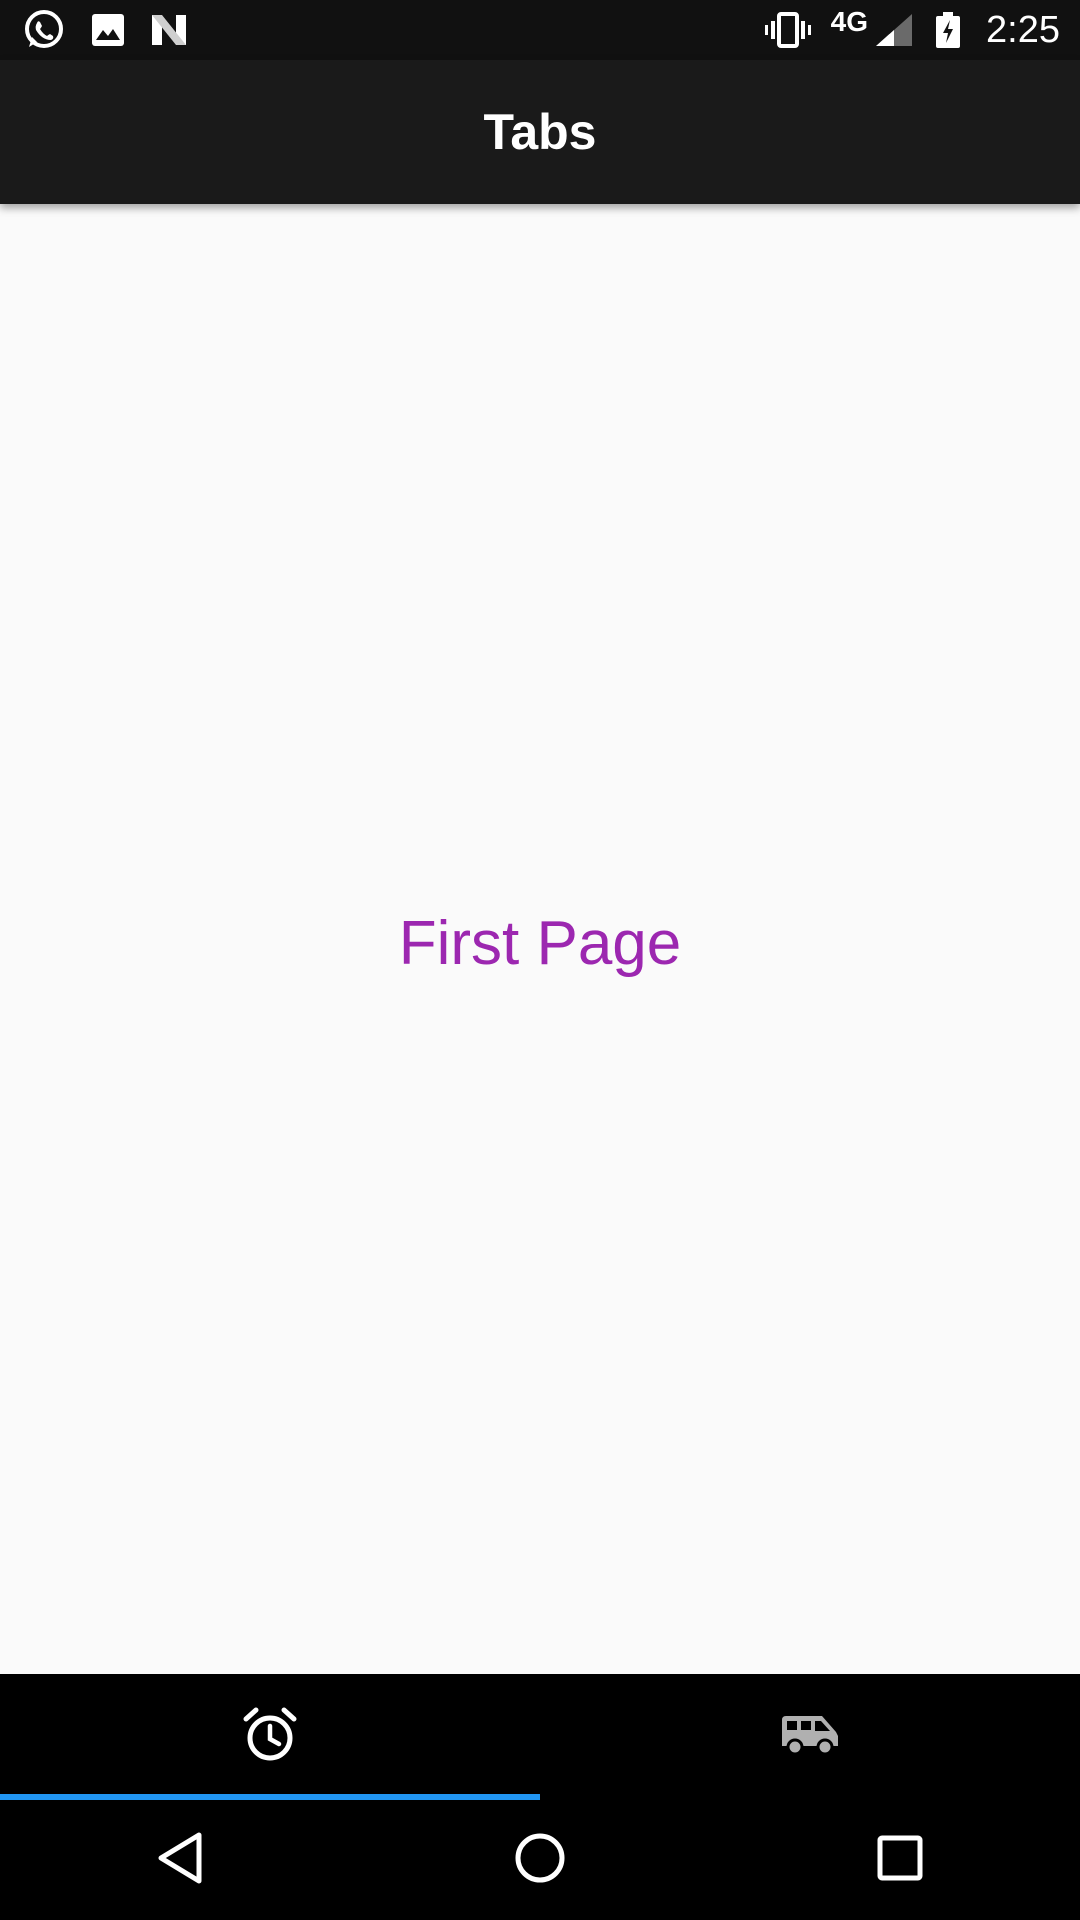 The image size is (1080, 1920). Describe the element at coordinates (540, 943) in the screenshot. I see `page-text: First Page` at that location.